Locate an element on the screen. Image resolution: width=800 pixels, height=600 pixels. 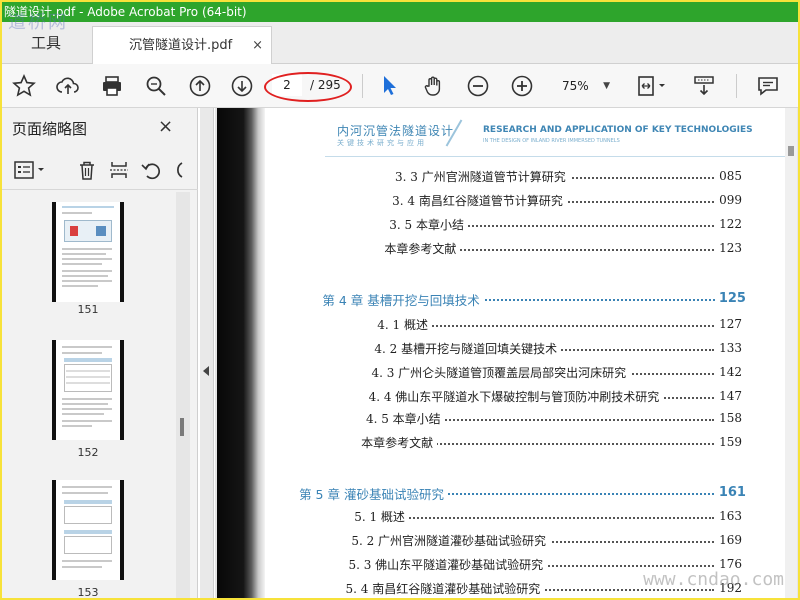
select-cursor-icon is located at coordinates (390, 86).